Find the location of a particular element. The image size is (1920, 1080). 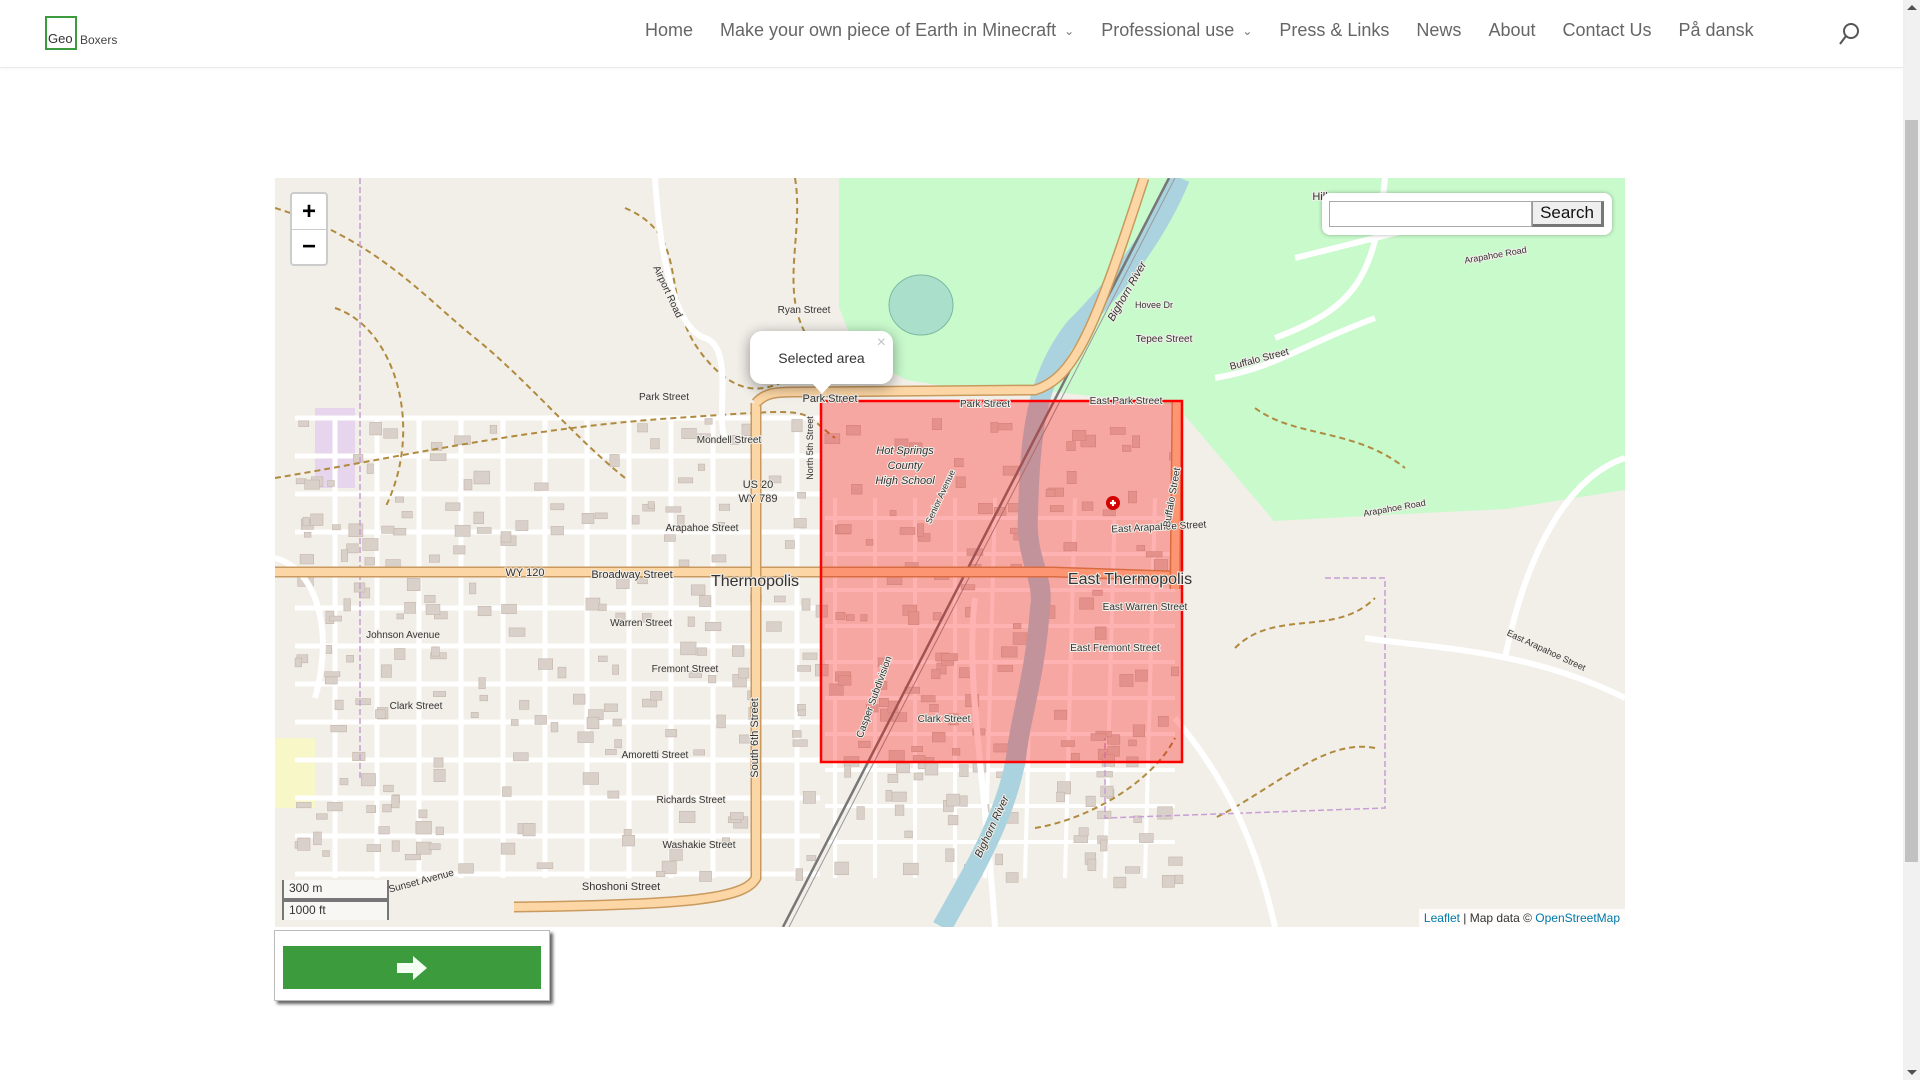

zoom-out-button: − is located at coordinates (309, 246).